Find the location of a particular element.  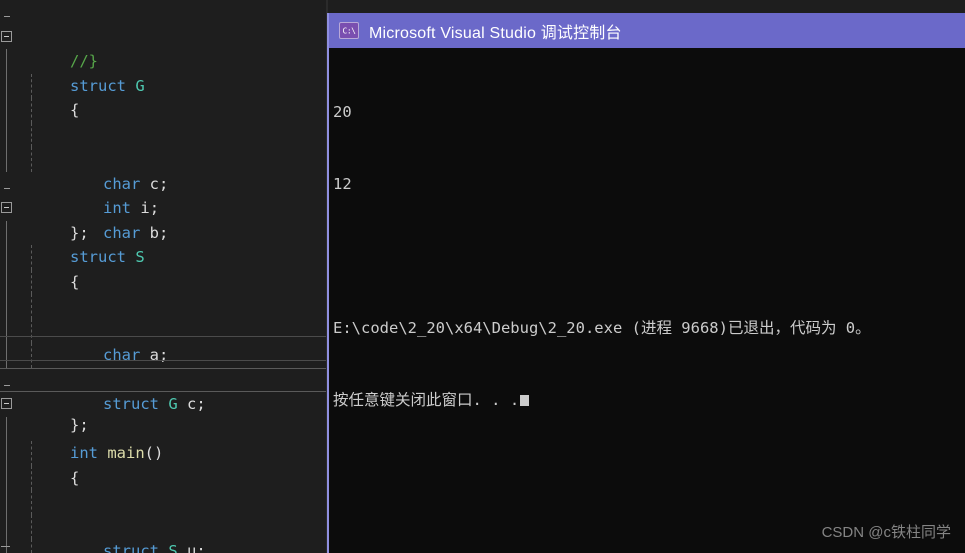

console-window-title: Microsoft Visual Studio 调试控制台 is located at coordinates (495, 33).